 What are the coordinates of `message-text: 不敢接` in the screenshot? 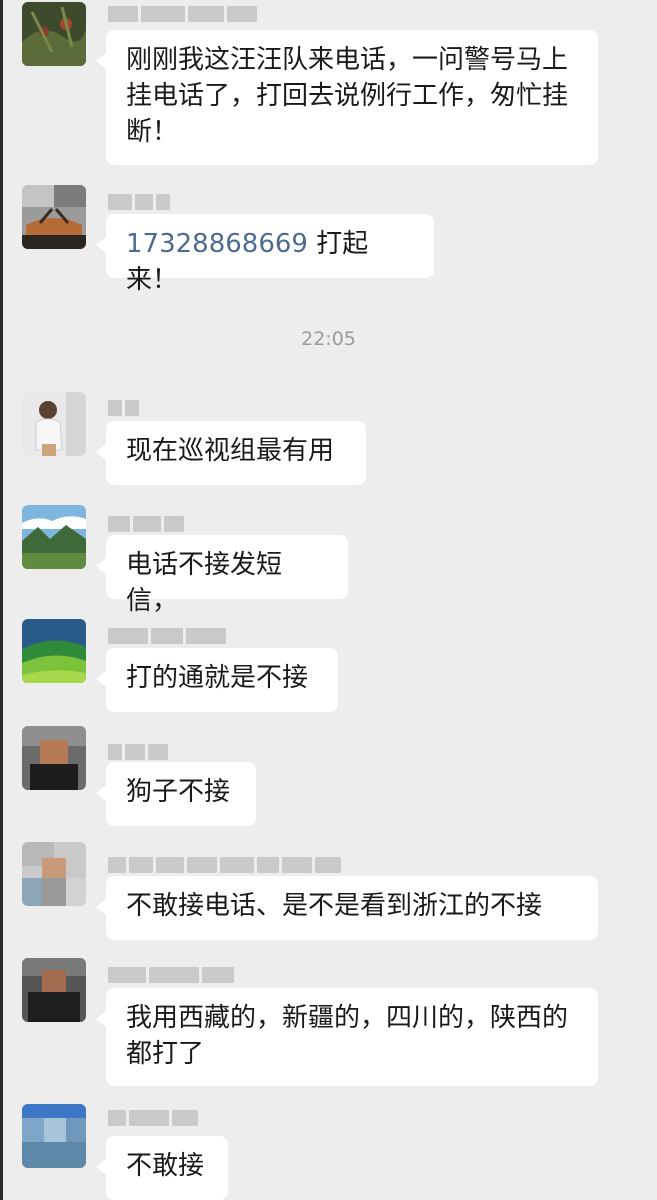 It's located at (165, 1166).